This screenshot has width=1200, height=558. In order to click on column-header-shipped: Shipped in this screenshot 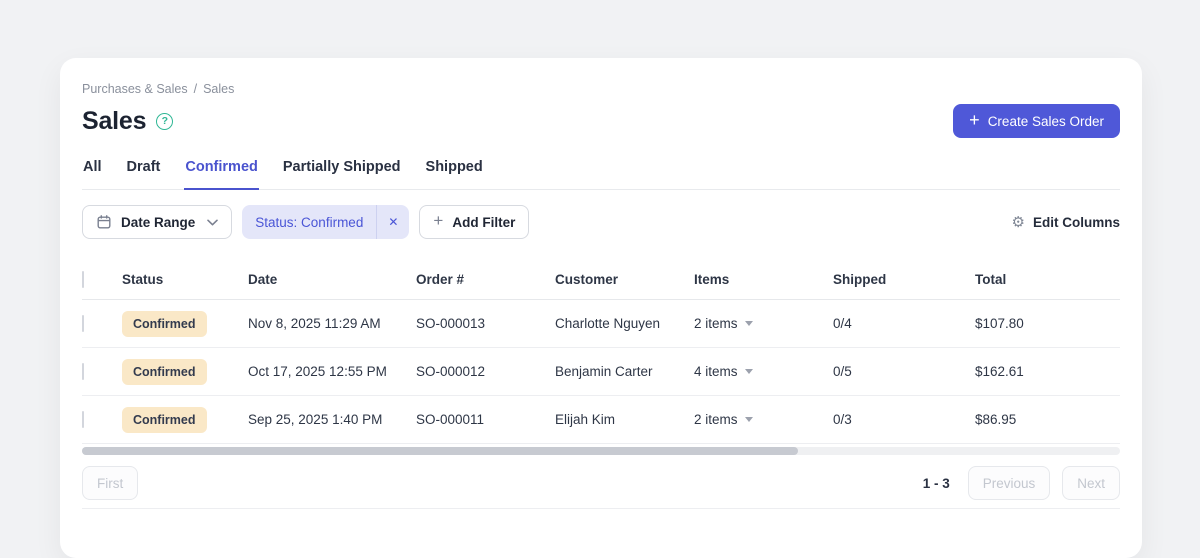, I will do `click(904, 279)`.